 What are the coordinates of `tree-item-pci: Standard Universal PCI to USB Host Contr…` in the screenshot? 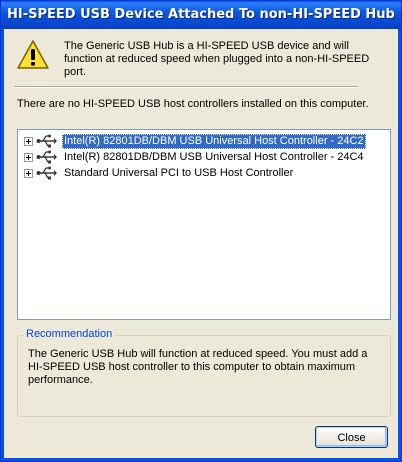 It's located at (204, 174).